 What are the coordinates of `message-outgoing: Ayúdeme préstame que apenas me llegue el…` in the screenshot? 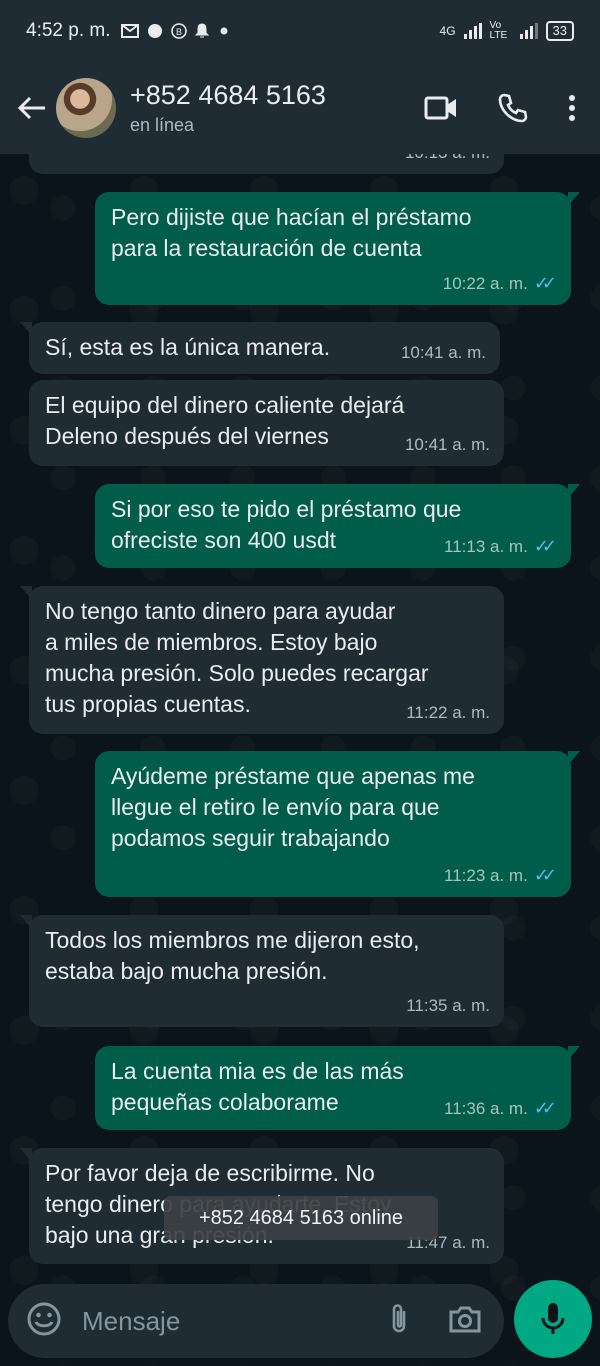 It's located at (337, 824).